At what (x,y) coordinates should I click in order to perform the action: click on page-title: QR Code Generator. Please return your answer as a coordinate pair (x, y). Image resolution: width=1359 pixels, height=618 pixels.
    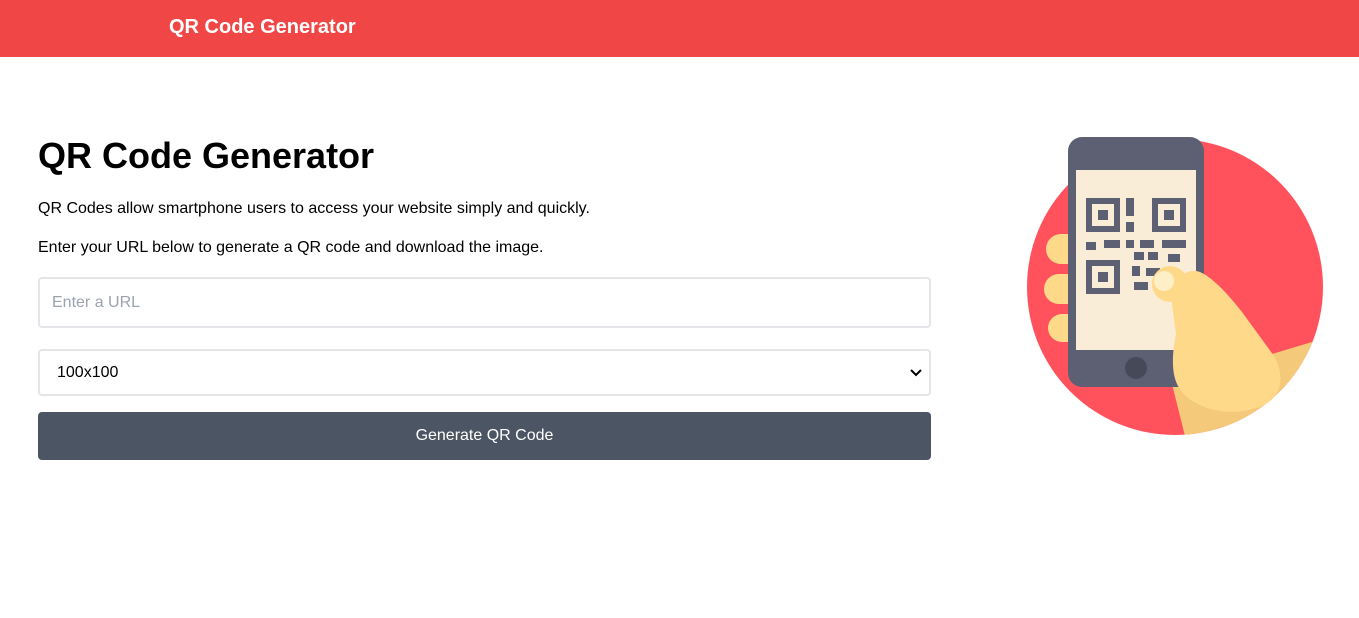
    Looking at the image, I should click on (206, 155).